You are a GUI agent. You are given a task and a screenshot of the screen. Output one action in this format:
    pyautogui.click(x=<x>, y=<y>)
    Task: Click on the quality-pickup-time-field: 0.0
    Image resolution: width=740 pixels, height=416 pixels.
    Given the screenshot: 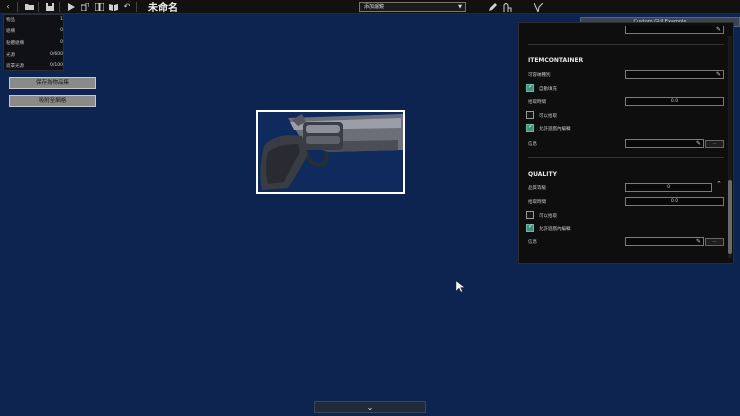 What is the action you would take?
    pyautogui.click(x=674, y=201)
    